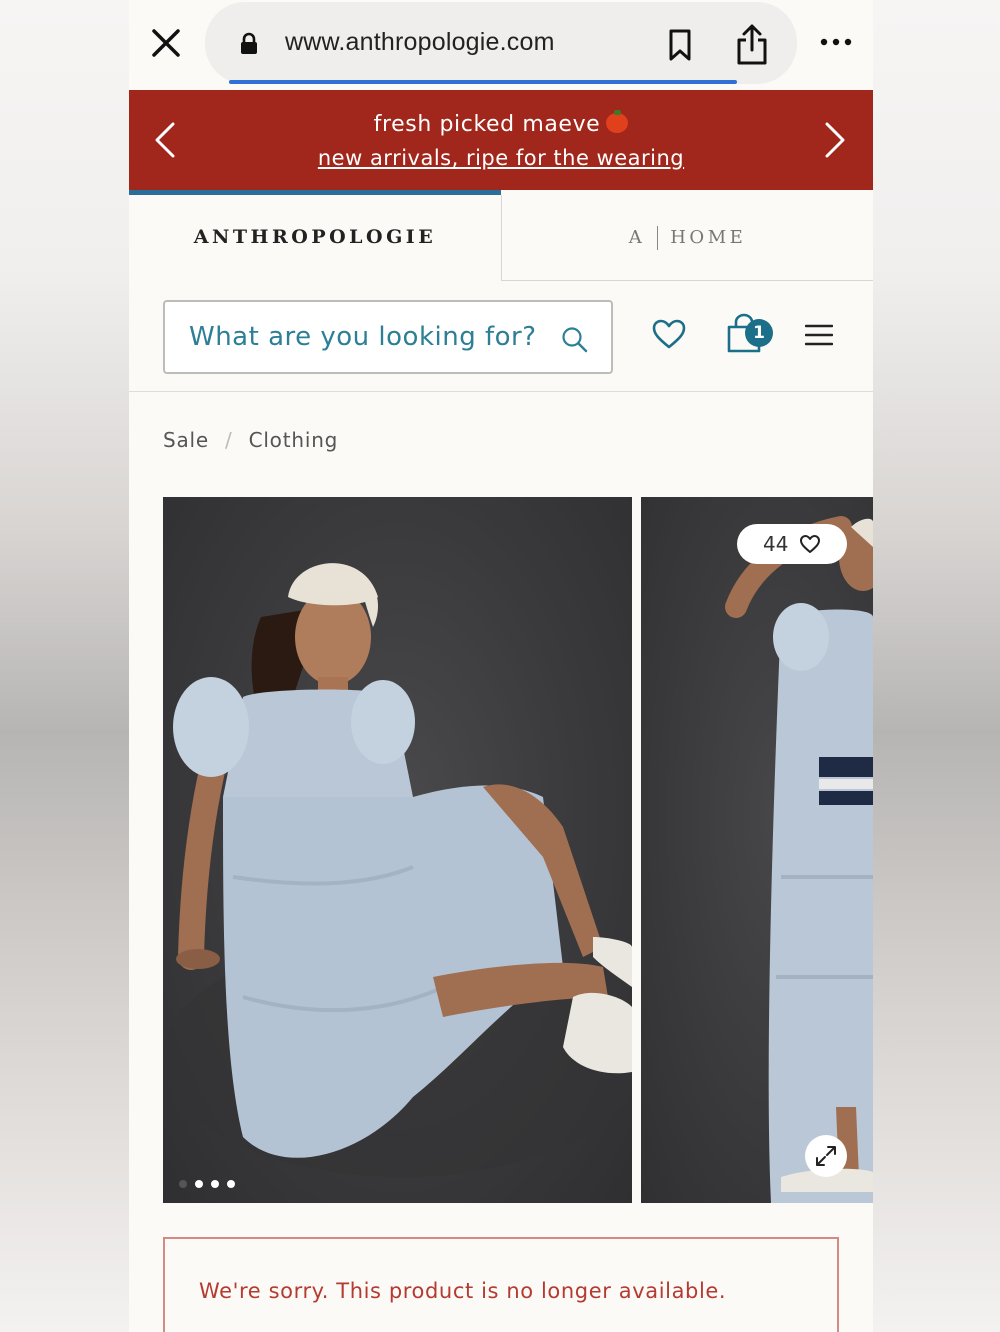 The height and width of the screenshot is (1332, 1000). Describe the element at coordinates (819, 335) in the screenshot. I see `hamburger-menu-icon` at that location.